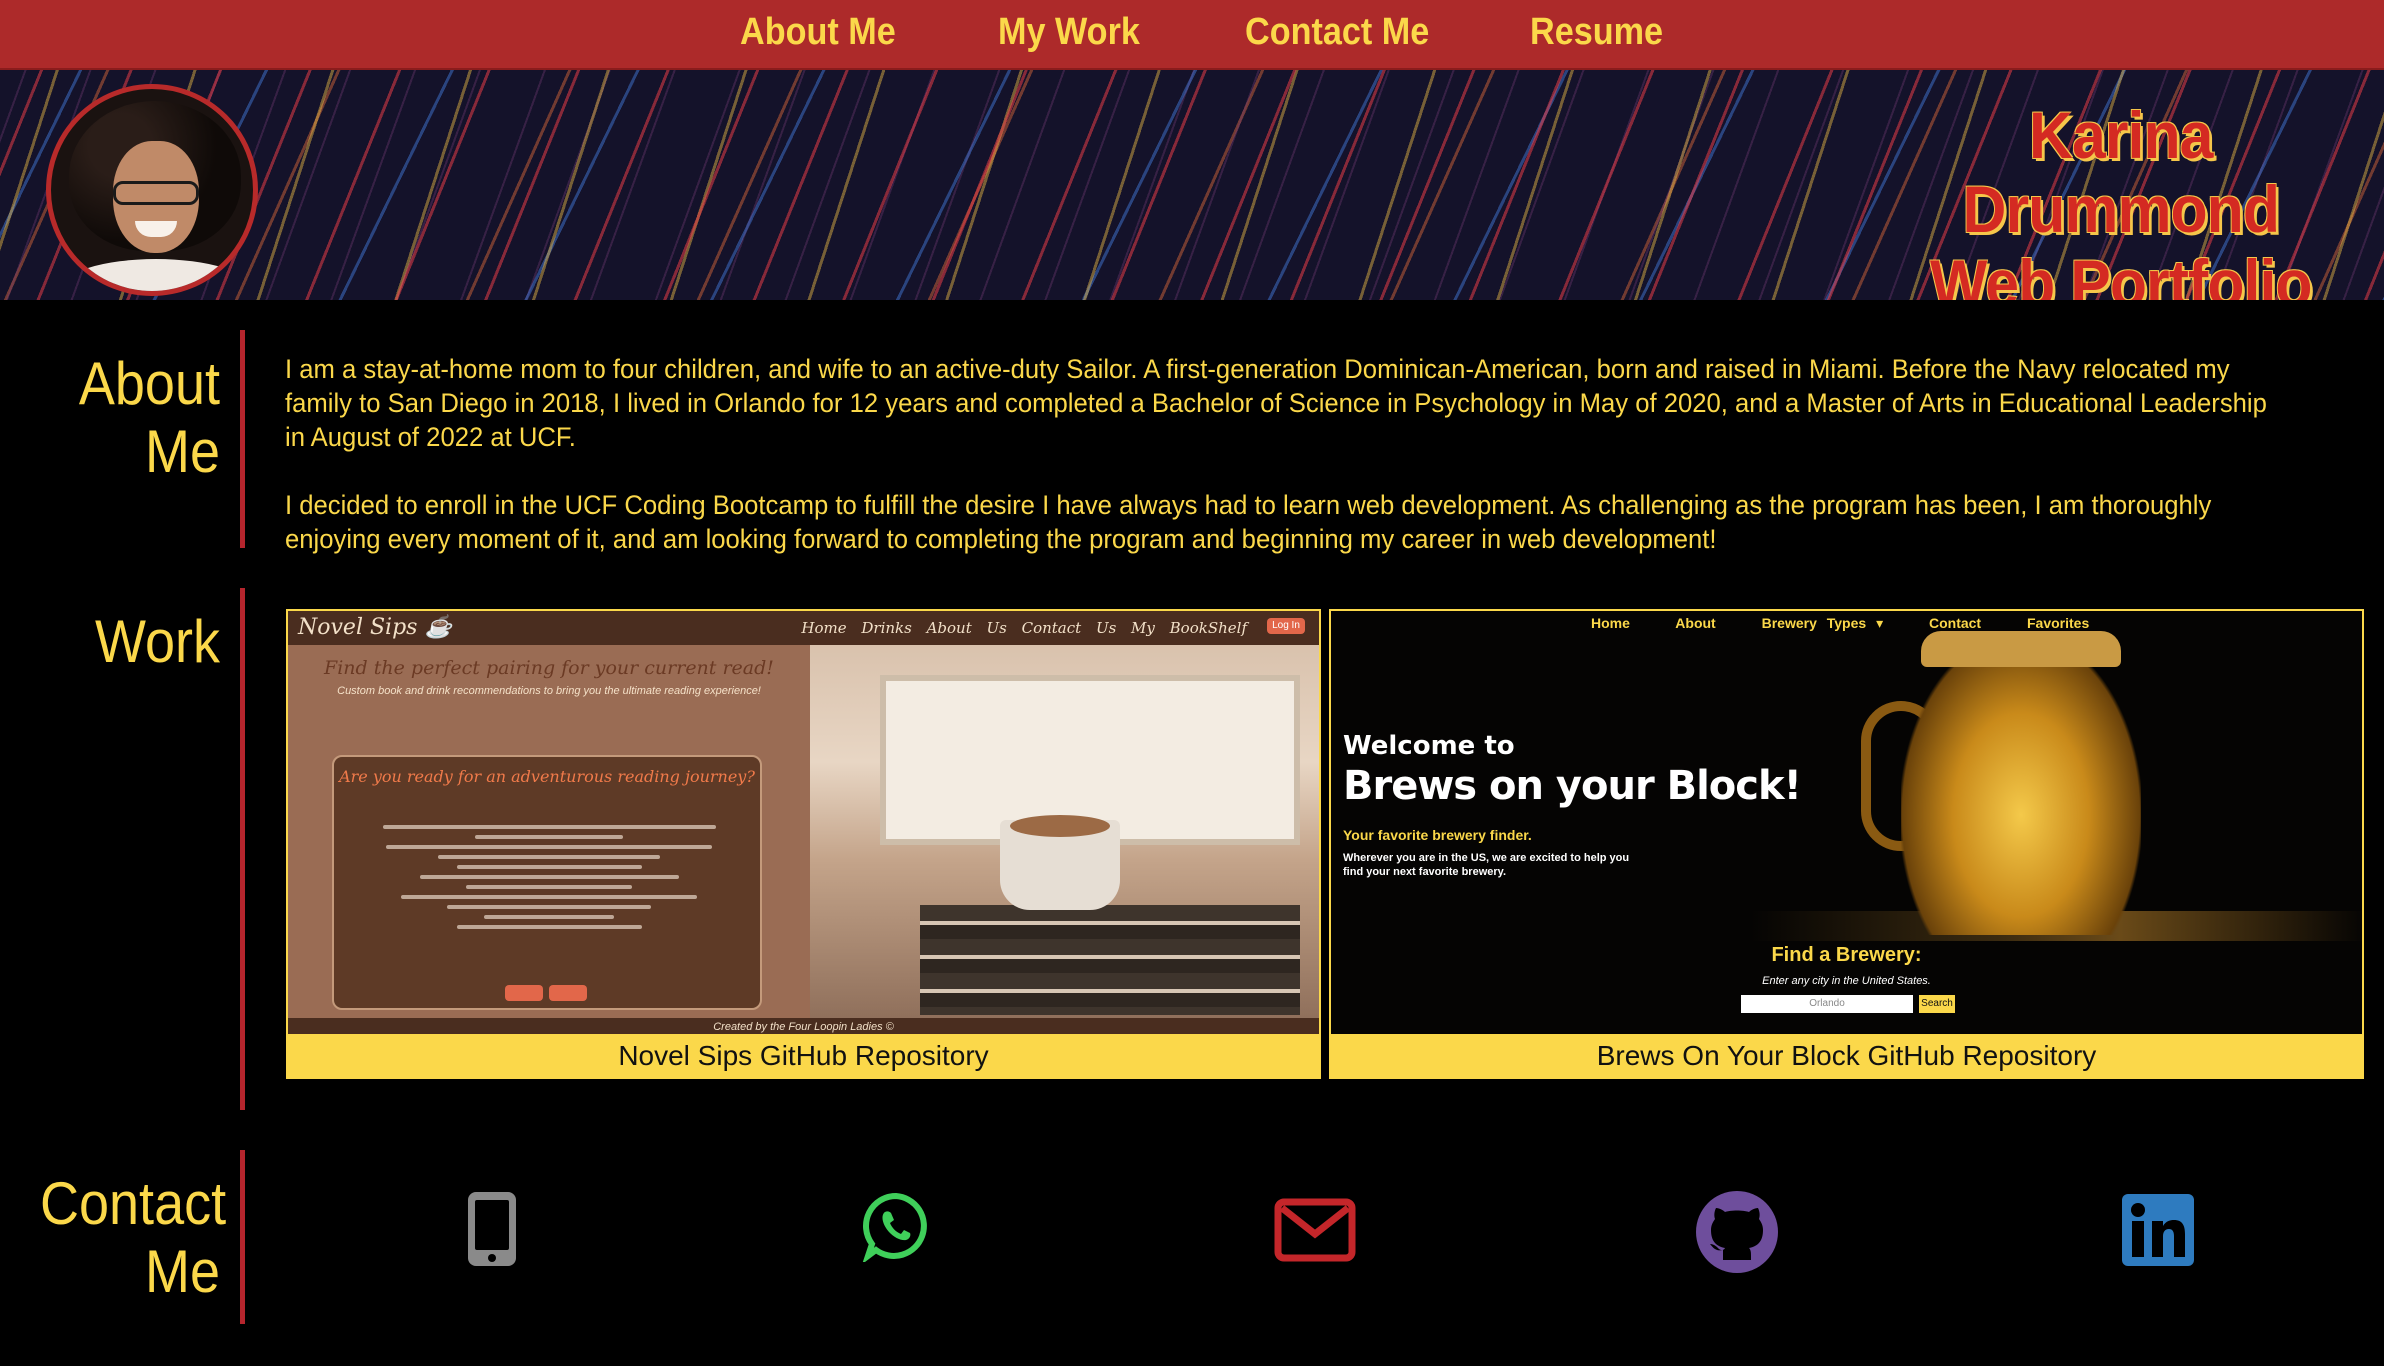  I want to click on brews-find-heading: Find a Brewery:, so click(1846, 955).